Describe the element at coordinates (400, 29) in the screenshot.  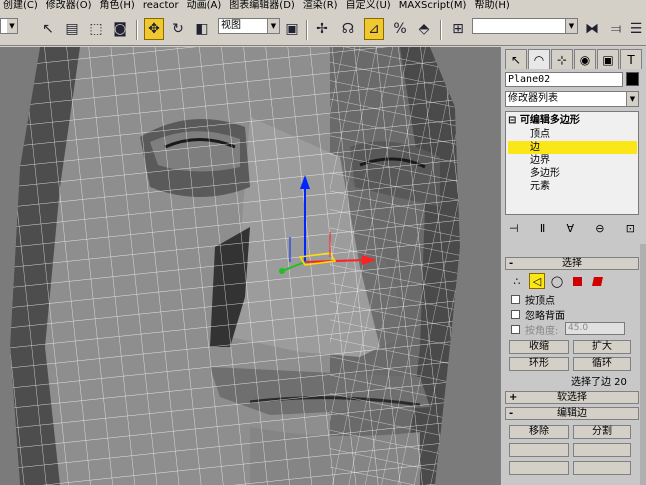
I see `percent-snap-icon: %` at that location.